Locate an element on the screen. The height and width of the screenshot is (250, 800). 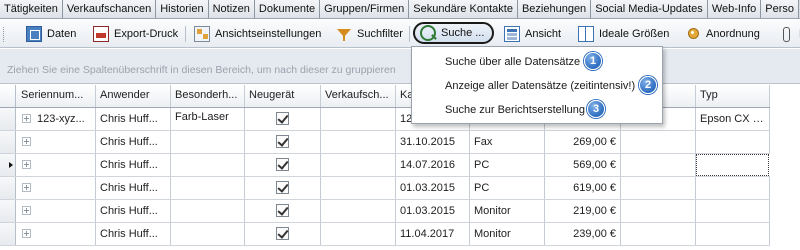
column-header-typ: Typ is located at coordinates (733, 96).